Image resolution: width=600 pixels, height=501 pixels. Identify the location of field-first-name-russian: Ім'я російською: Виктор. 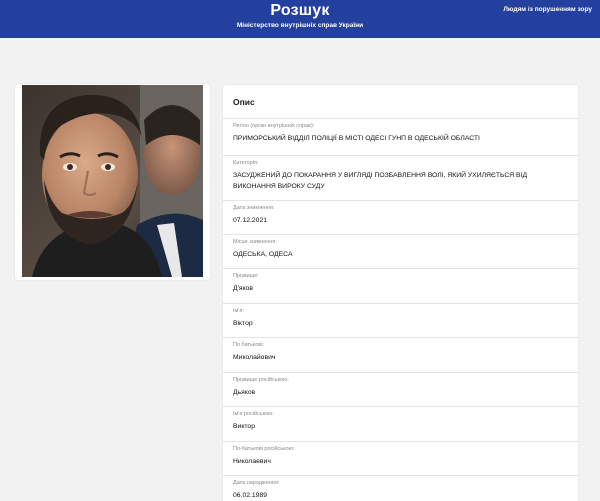
(400, 423).